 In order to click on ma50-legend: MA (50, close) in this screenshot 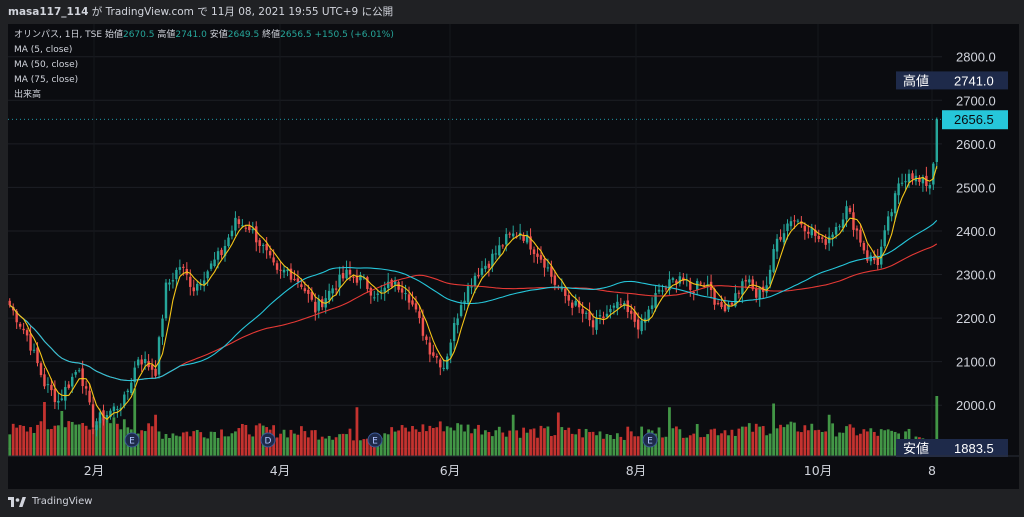, I will do `click(204, 65)`.